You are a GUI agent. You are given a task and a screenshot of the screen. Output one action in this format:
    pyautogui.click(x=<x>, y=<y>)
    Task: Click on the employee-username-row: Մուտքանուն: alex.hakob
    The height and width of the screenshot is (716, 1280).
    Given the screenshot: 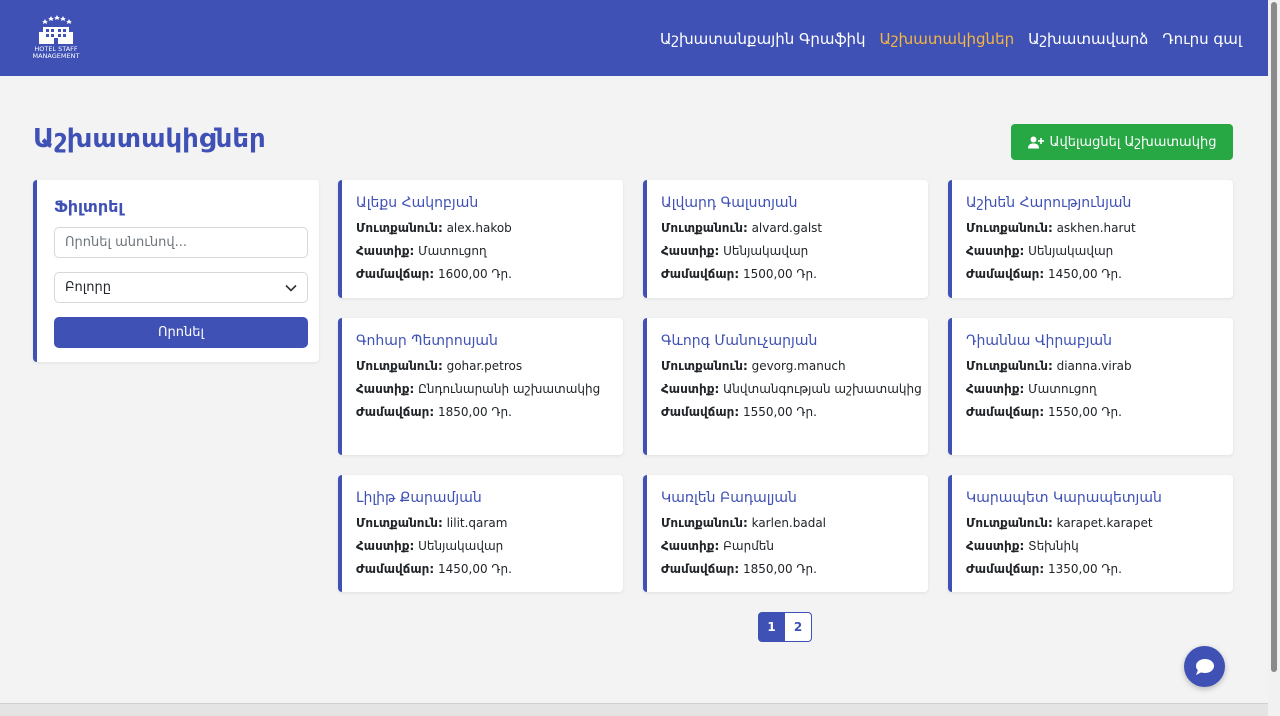 What is the action you would take?
    pyautogui.click(x=487, y=228)
    